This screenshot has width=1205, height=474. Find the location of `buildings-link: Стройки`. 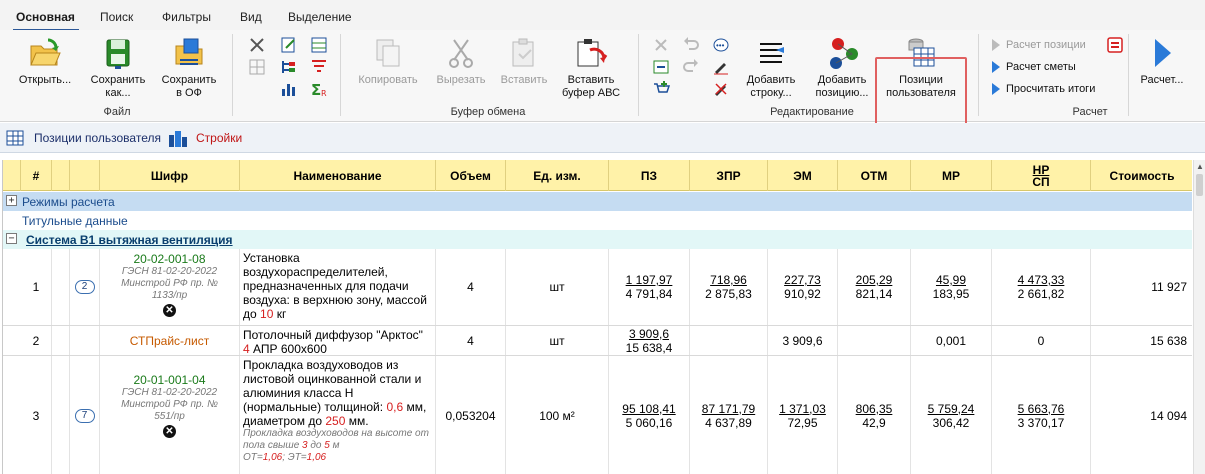

buildings-link: Стройки is located at coordinates (219, 138).